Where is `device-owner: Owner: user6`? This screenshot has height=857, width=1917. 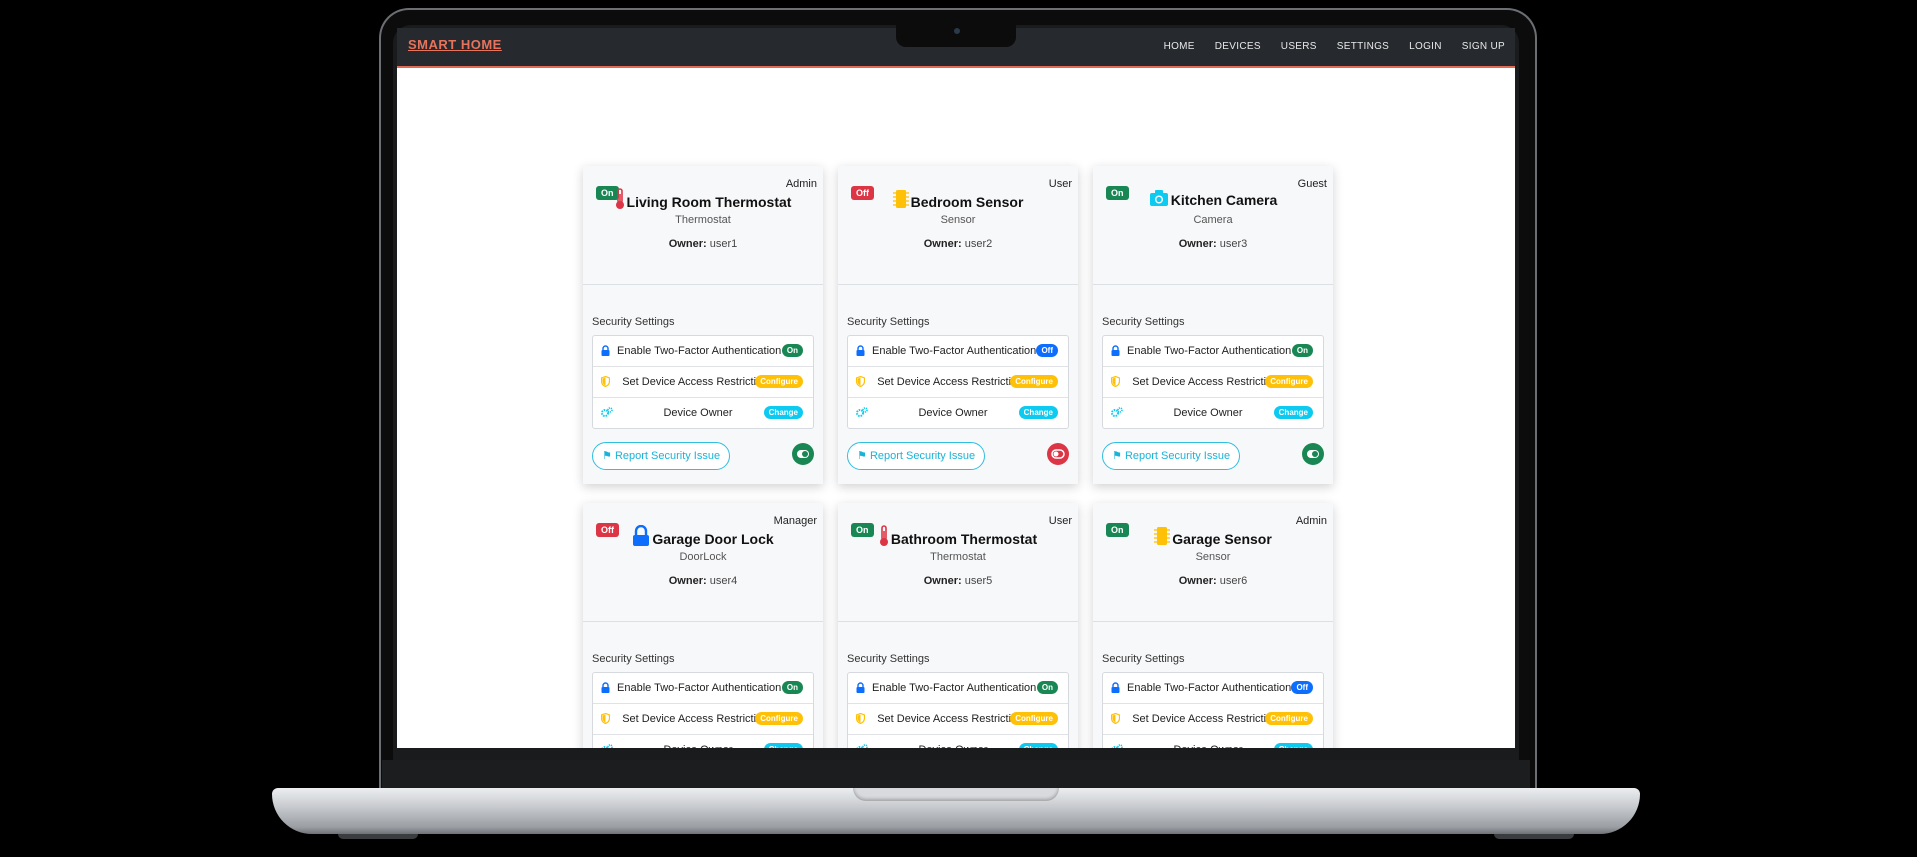
device-owner: Owner: user6 is located at coordinates (1213, 581).